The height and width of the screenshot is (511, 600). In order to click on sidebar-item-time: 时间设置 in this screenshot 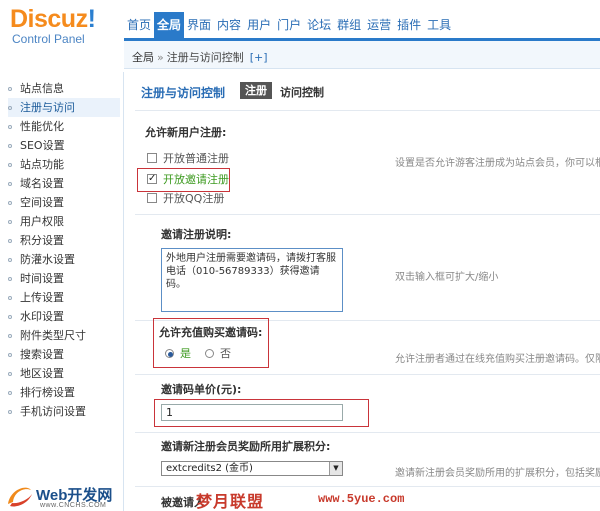, I will do `click(64, 278)`.